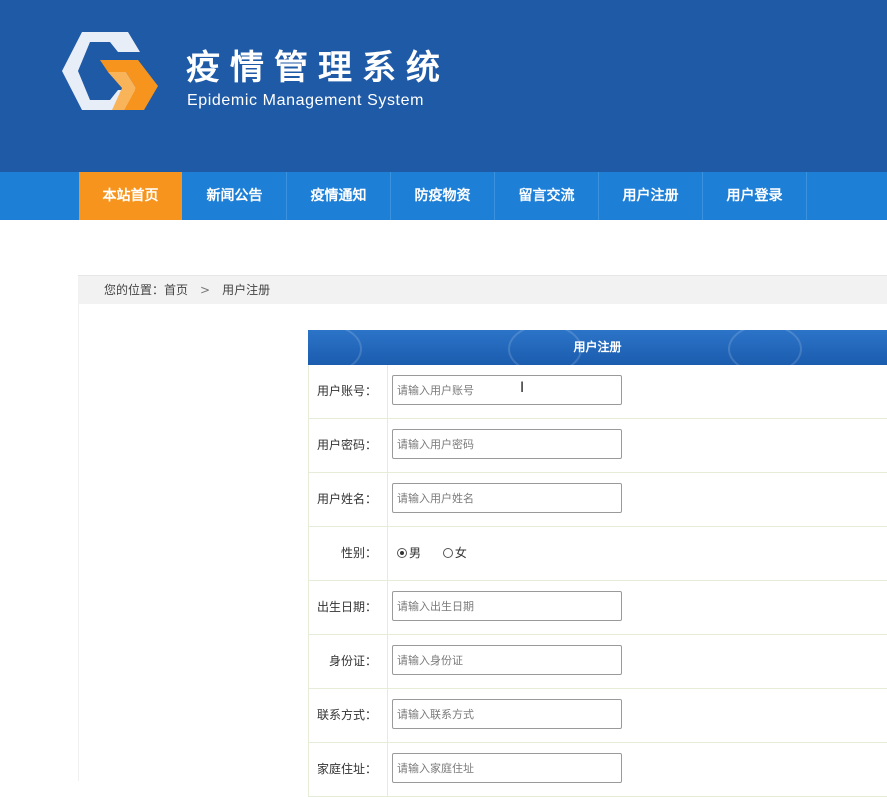 The height and width of the screenshot is (797, 887). I want to click on nav-item-login: 用户登录, so click(755, 196).